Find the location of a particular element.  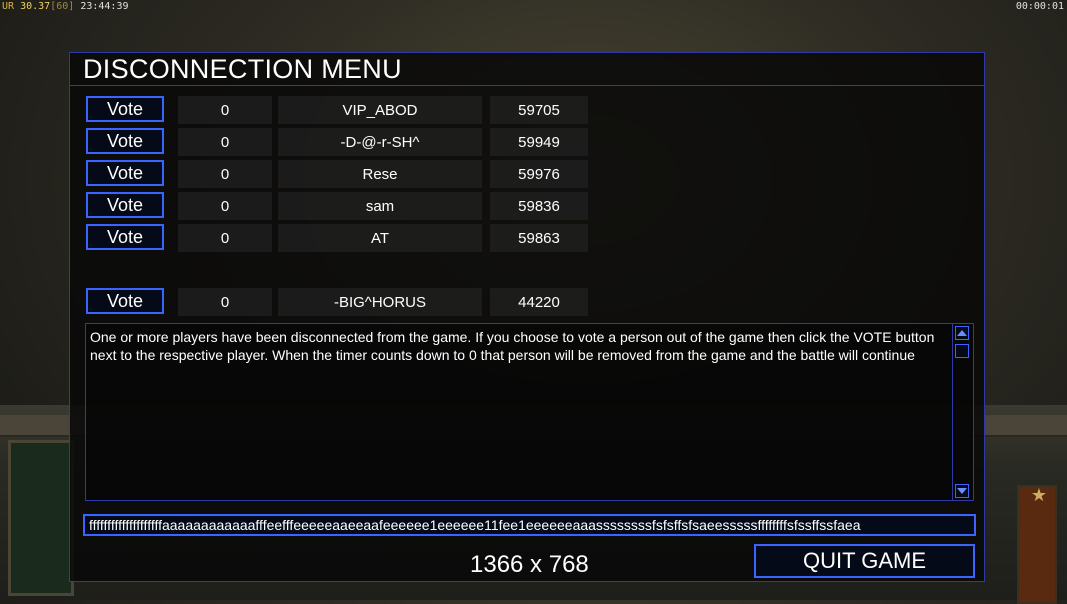

fps-secondary: 37 is located at coordinates (44, 6).